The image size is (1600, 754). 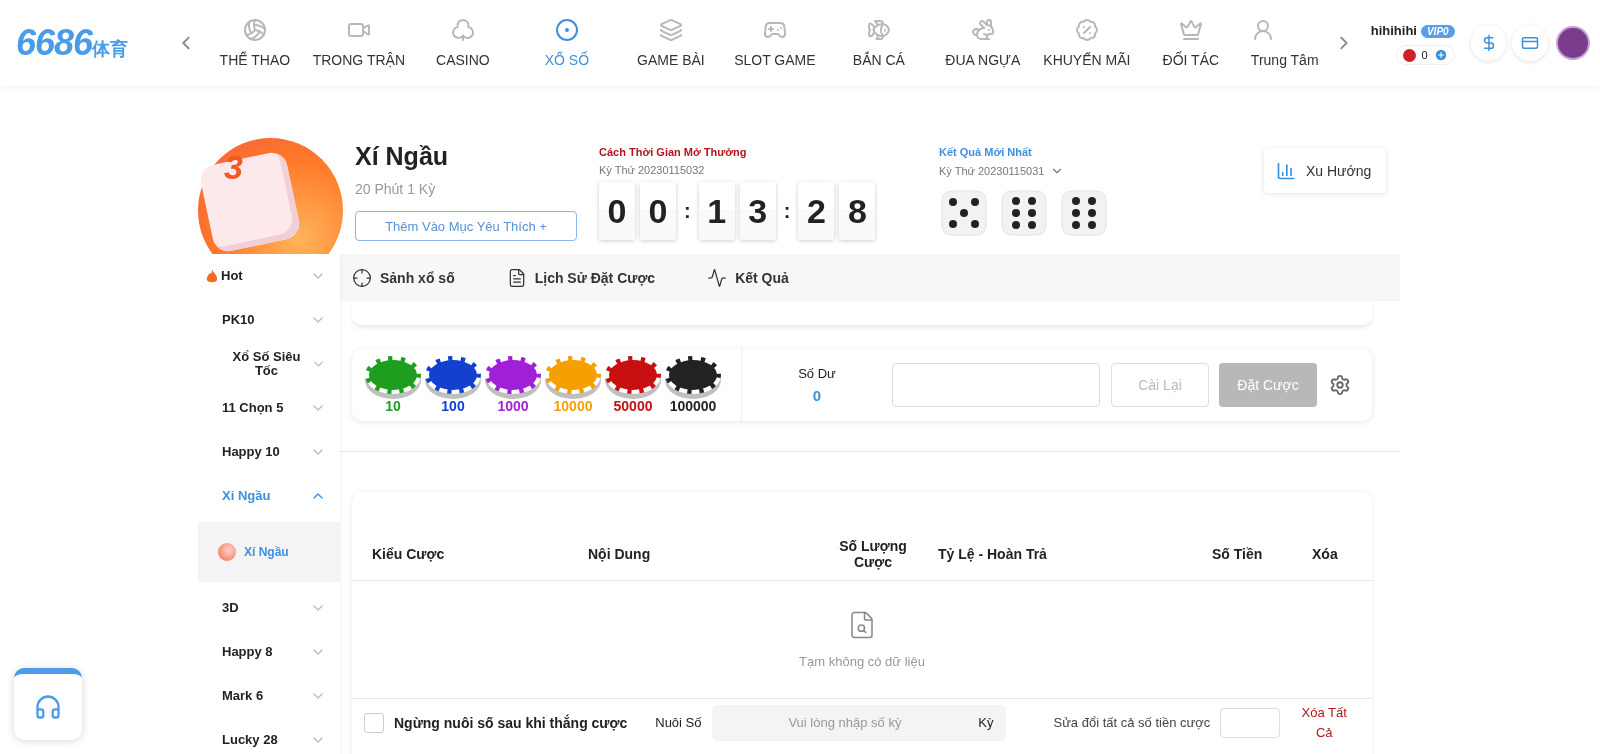 I want to click on balance-value: 0, so click(x=817, y=395).